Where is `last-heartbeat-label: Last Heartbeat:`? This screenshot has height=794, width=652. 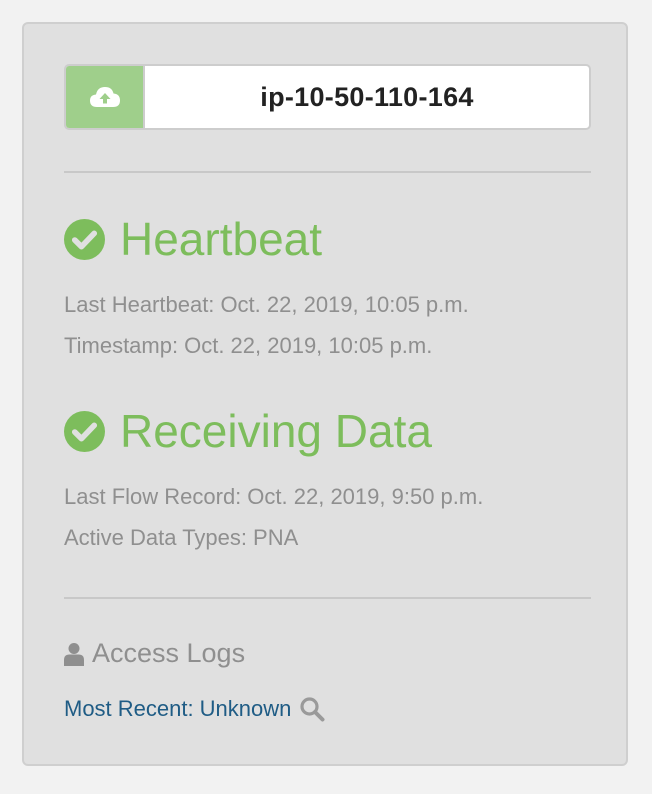 last-heartbeat-label: Last Heartbeat: is located at coordinates (139, 304).